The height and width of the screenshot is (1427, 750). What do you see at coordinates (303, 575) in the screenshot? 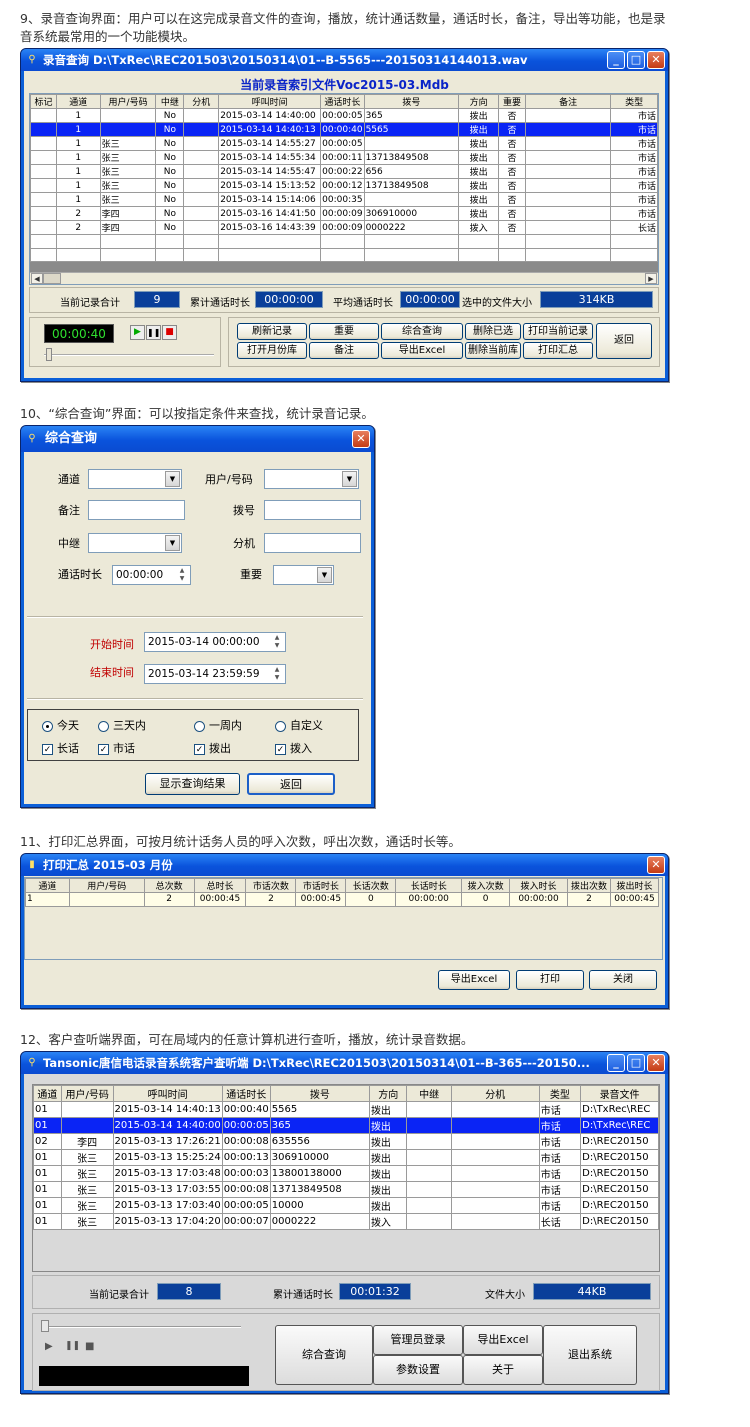
I see `important-select: ▼` at bounding box center [303, 575].